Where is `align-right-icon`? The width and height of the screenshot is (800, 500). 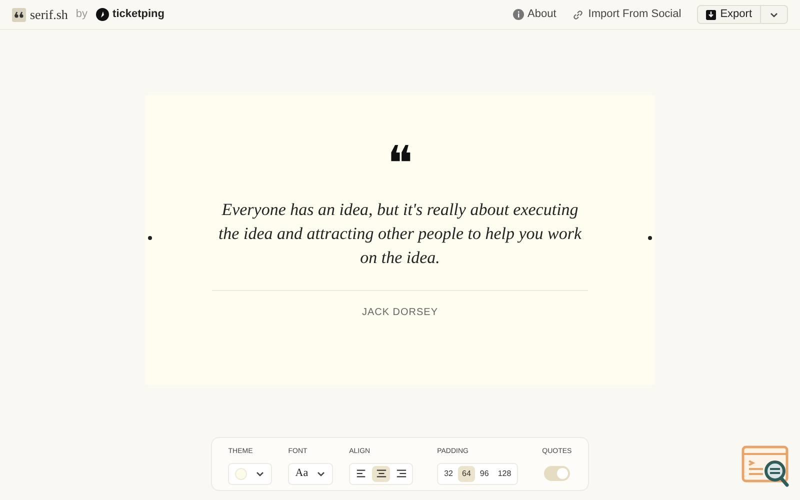 align-right-icon is located at coordinates (401, 473).